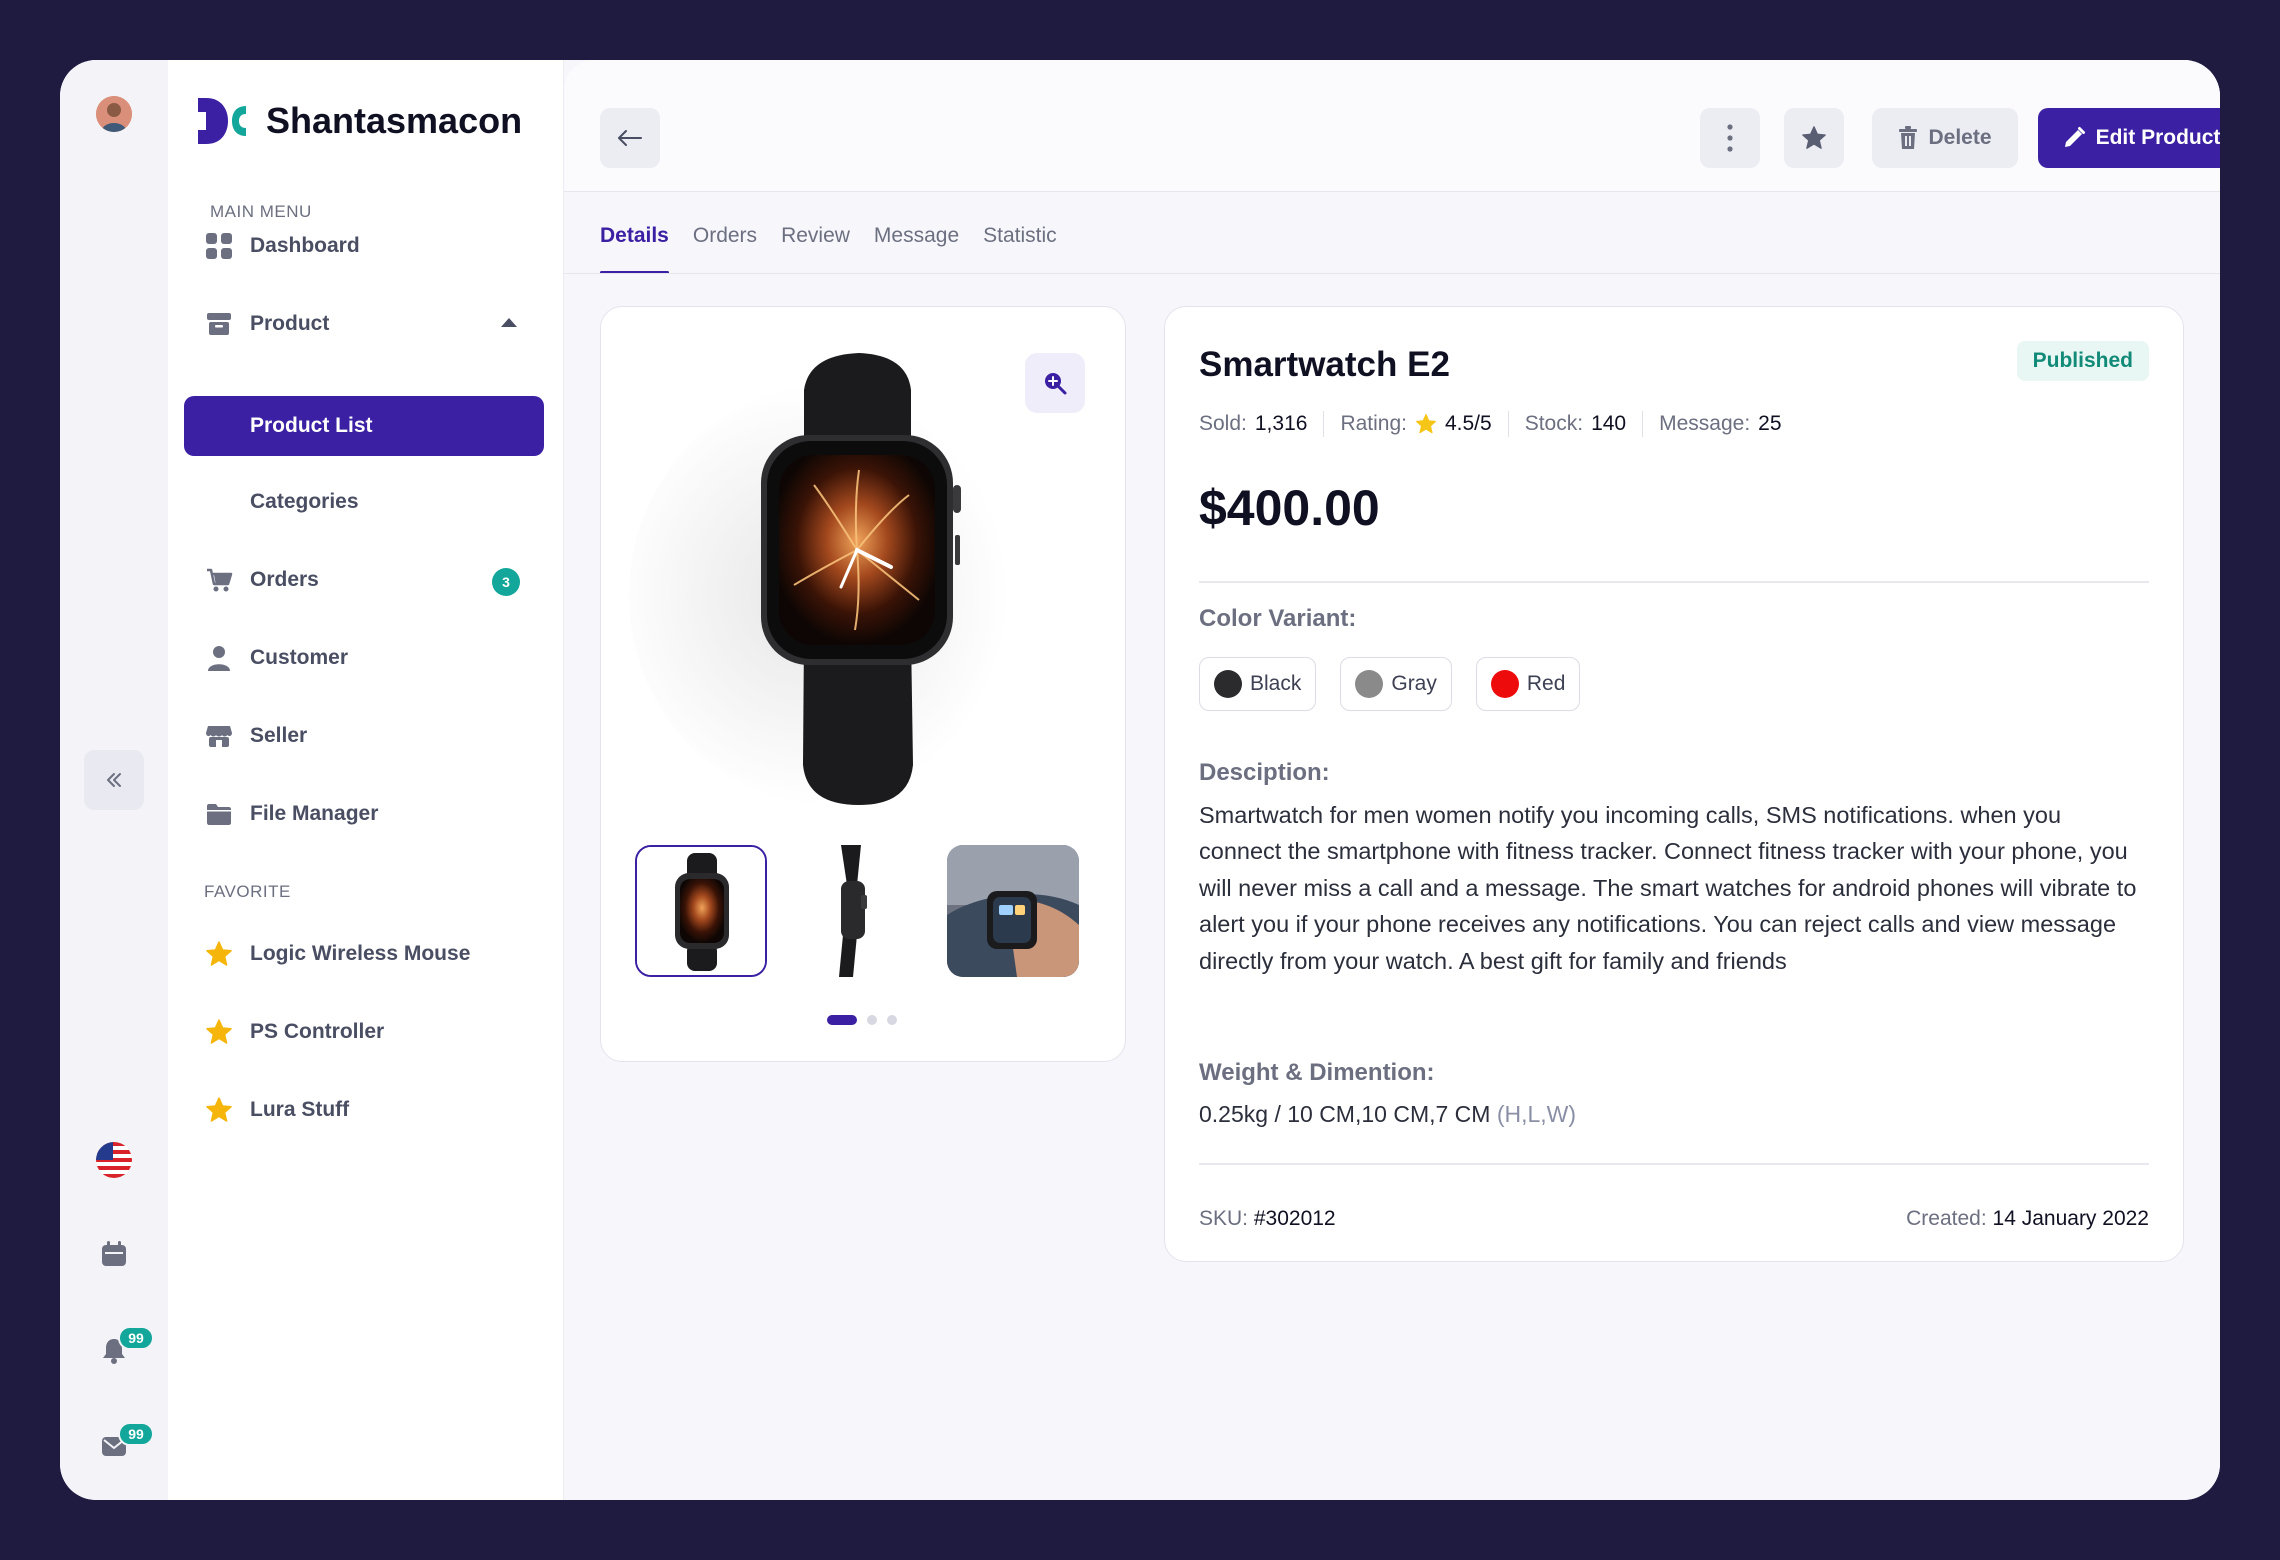  Describe the element at coordinates (219, 736) in the screenshot. I see `store-icon` at that location.